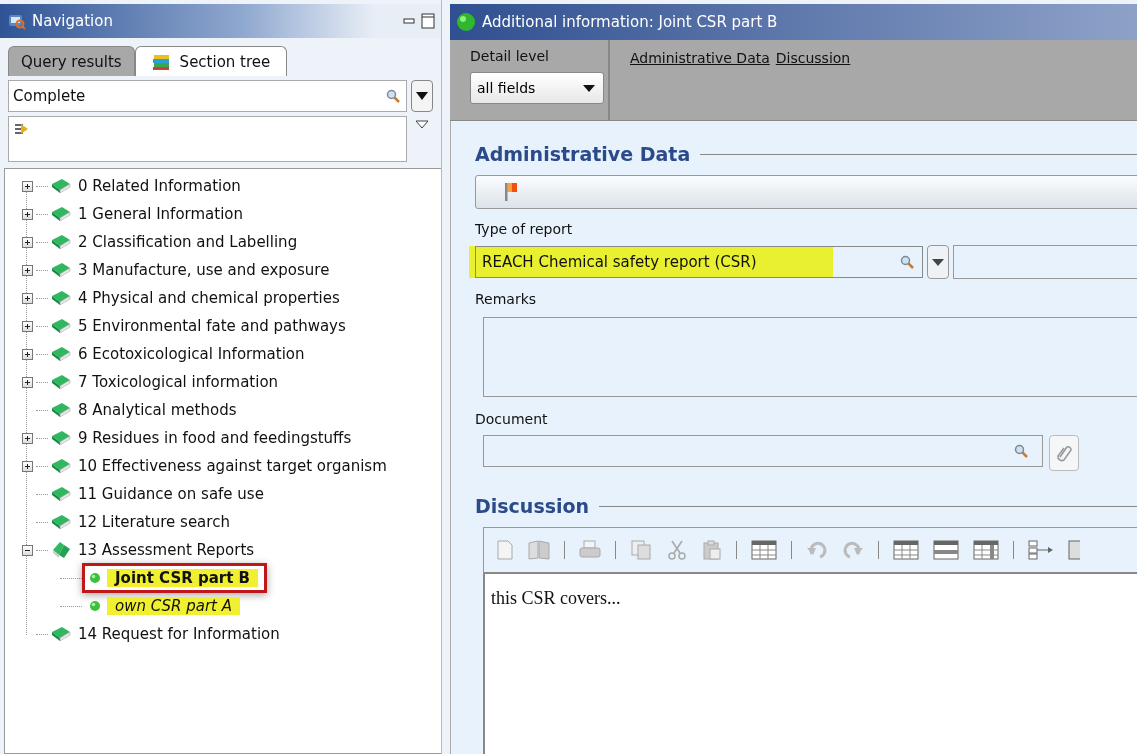 Image resolution: width=1137 pixels, height=754 pixels. Describe the element at coordinates (207, 96) in the screenshot. I see `filter-combo: Complete` at that location.